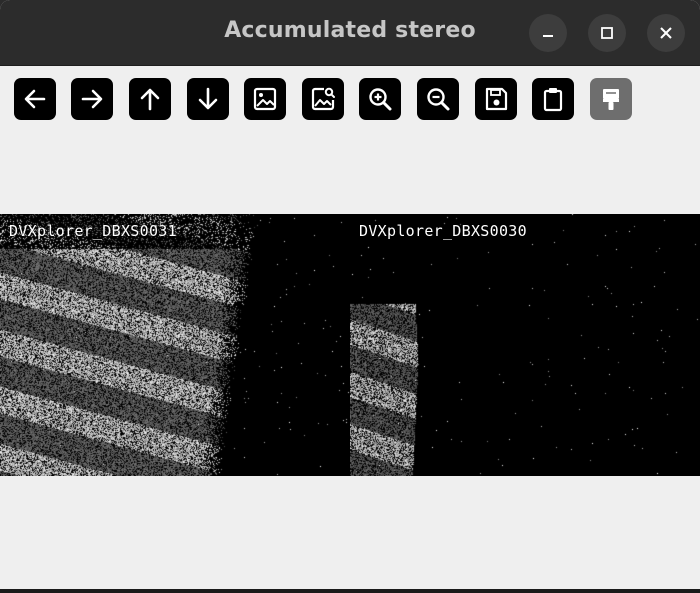 The width and height of the screenshot is (700, 593). I want to click on image-button, so click(265, 99).